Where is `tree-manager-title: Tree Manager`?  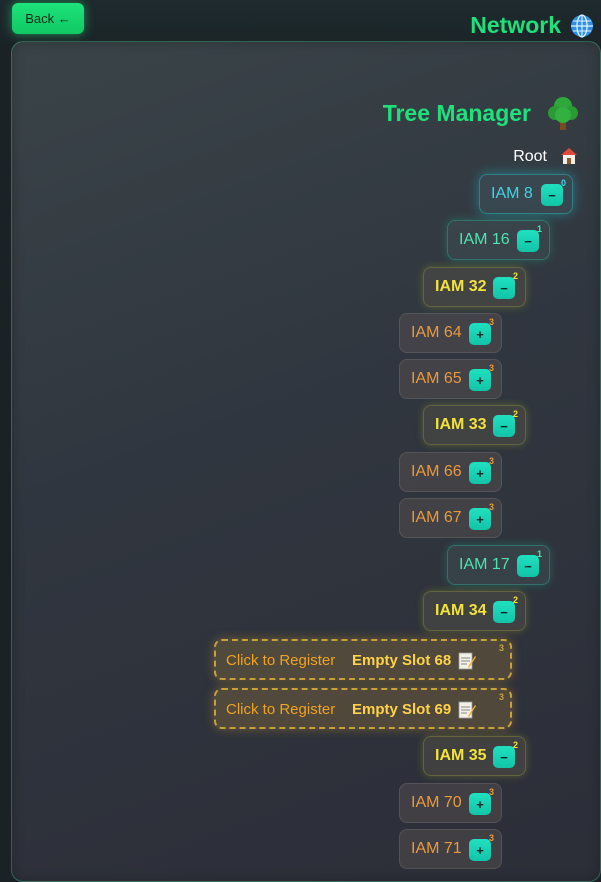 tree-manager-title: Tree Manager is located at coordinates (456, 113).